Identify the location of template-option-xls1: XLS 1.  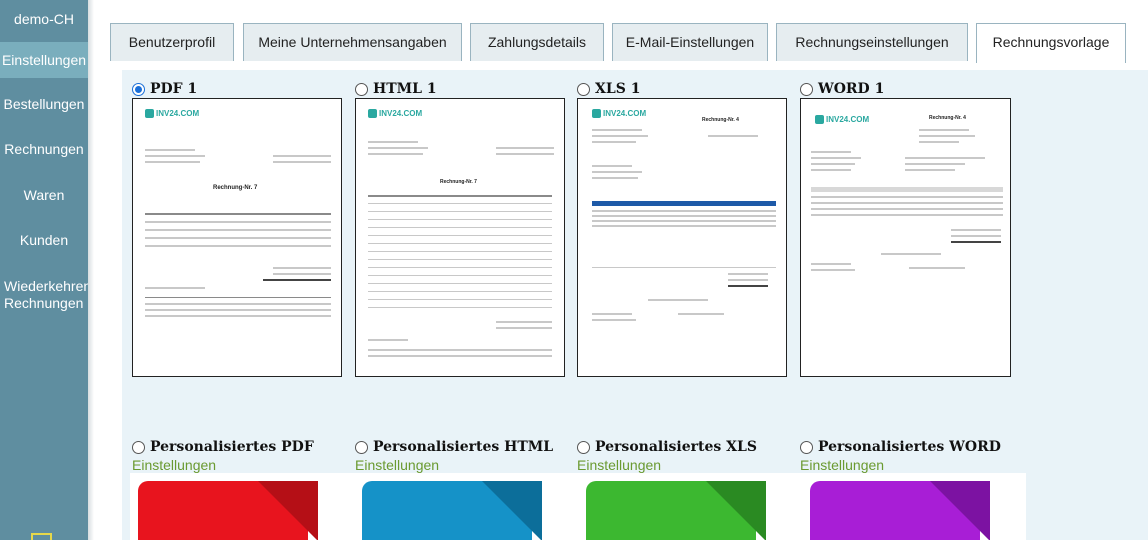
(608, 89).